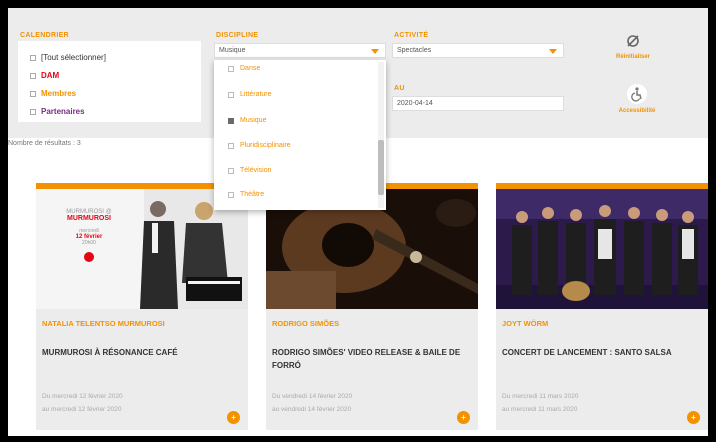 The image size is (716, 442). I want to click on reset-button: Réinitialiser, so click(633, 47).